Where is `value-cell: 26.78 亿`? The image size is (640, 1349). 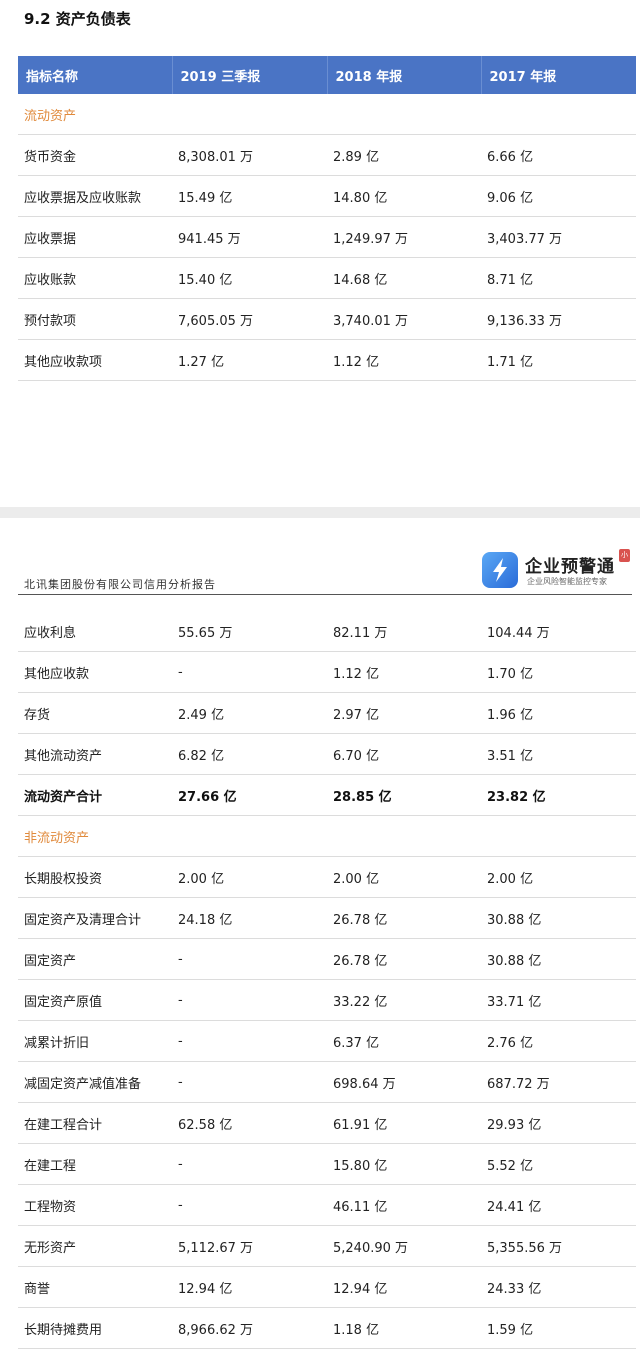
value-cell: 26.78 亿 is located at coordinates (404, 959).